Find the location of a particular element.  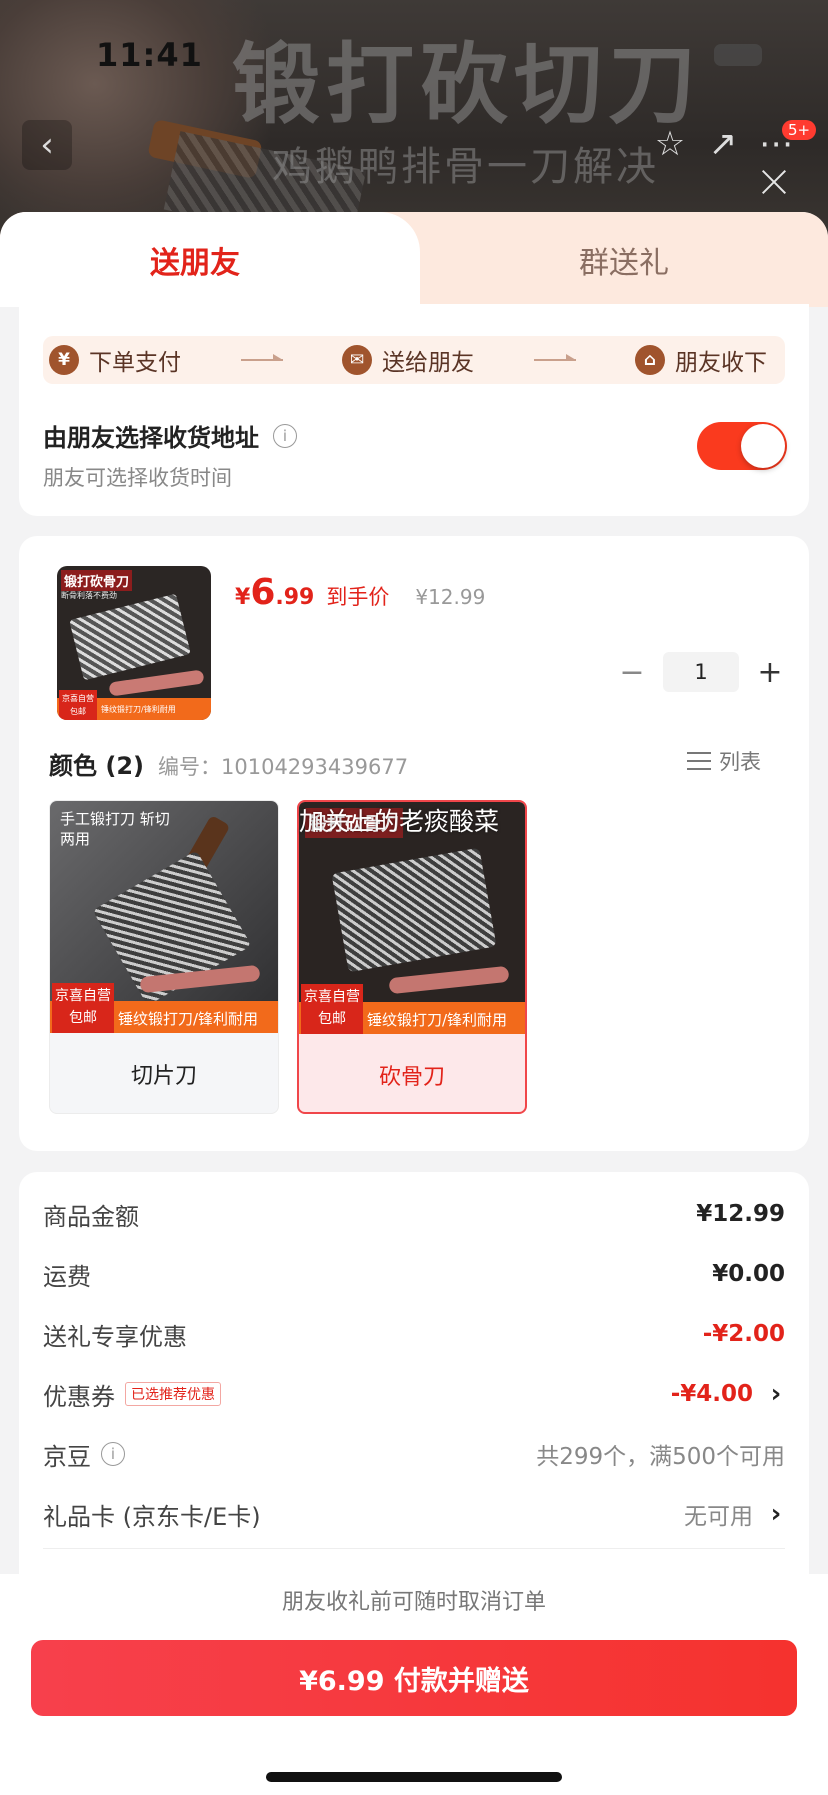

knife-blade-image is located at coordinates (414, 910).